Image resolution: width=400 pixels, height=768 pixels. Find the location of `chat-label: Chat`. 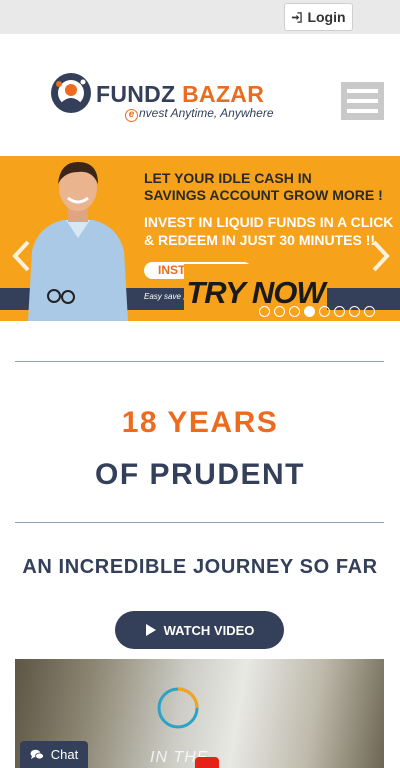

chat-label: Chat is located at coordinates (64, 754).